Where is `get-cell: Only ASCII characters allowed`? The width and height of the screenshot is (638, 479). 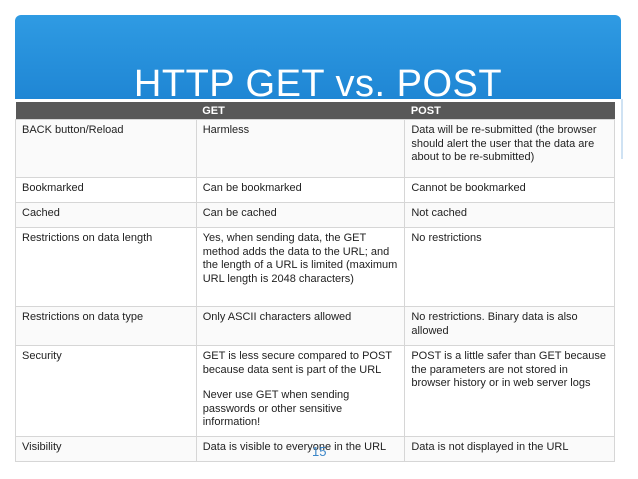
get-cell: Only ASCII characters allowed is located at coordinates (300, 326).